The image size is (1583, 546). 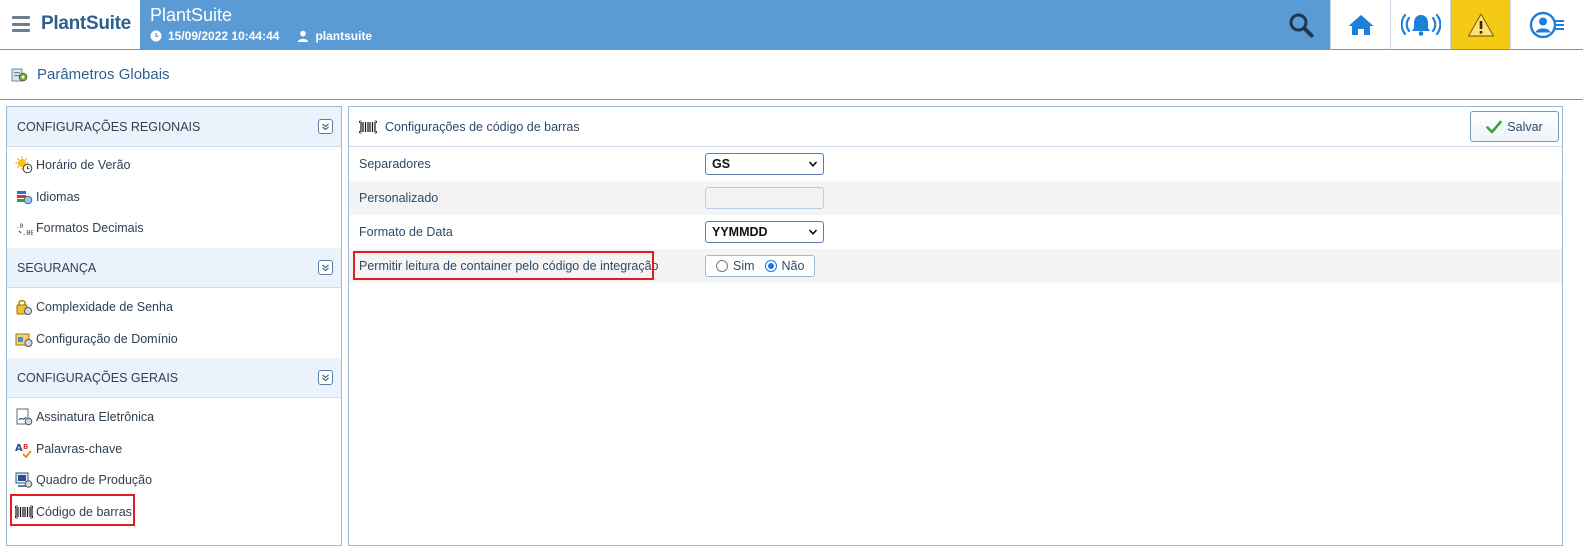 I want to click on sun-clock-icon, so click(x=24, y=165).